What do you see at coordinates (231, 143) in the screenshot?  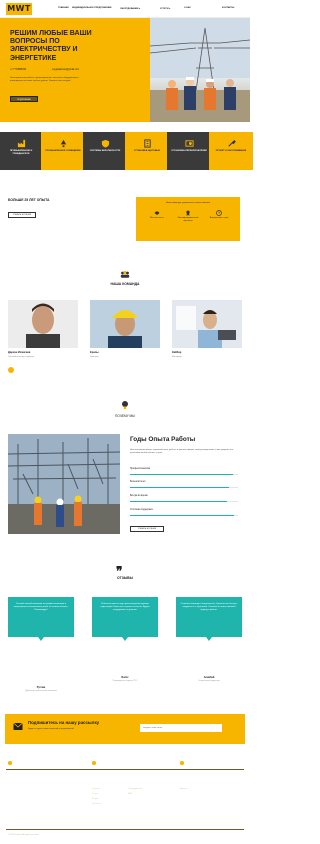 I see `tools-icon` at bounding box center [231, 143].